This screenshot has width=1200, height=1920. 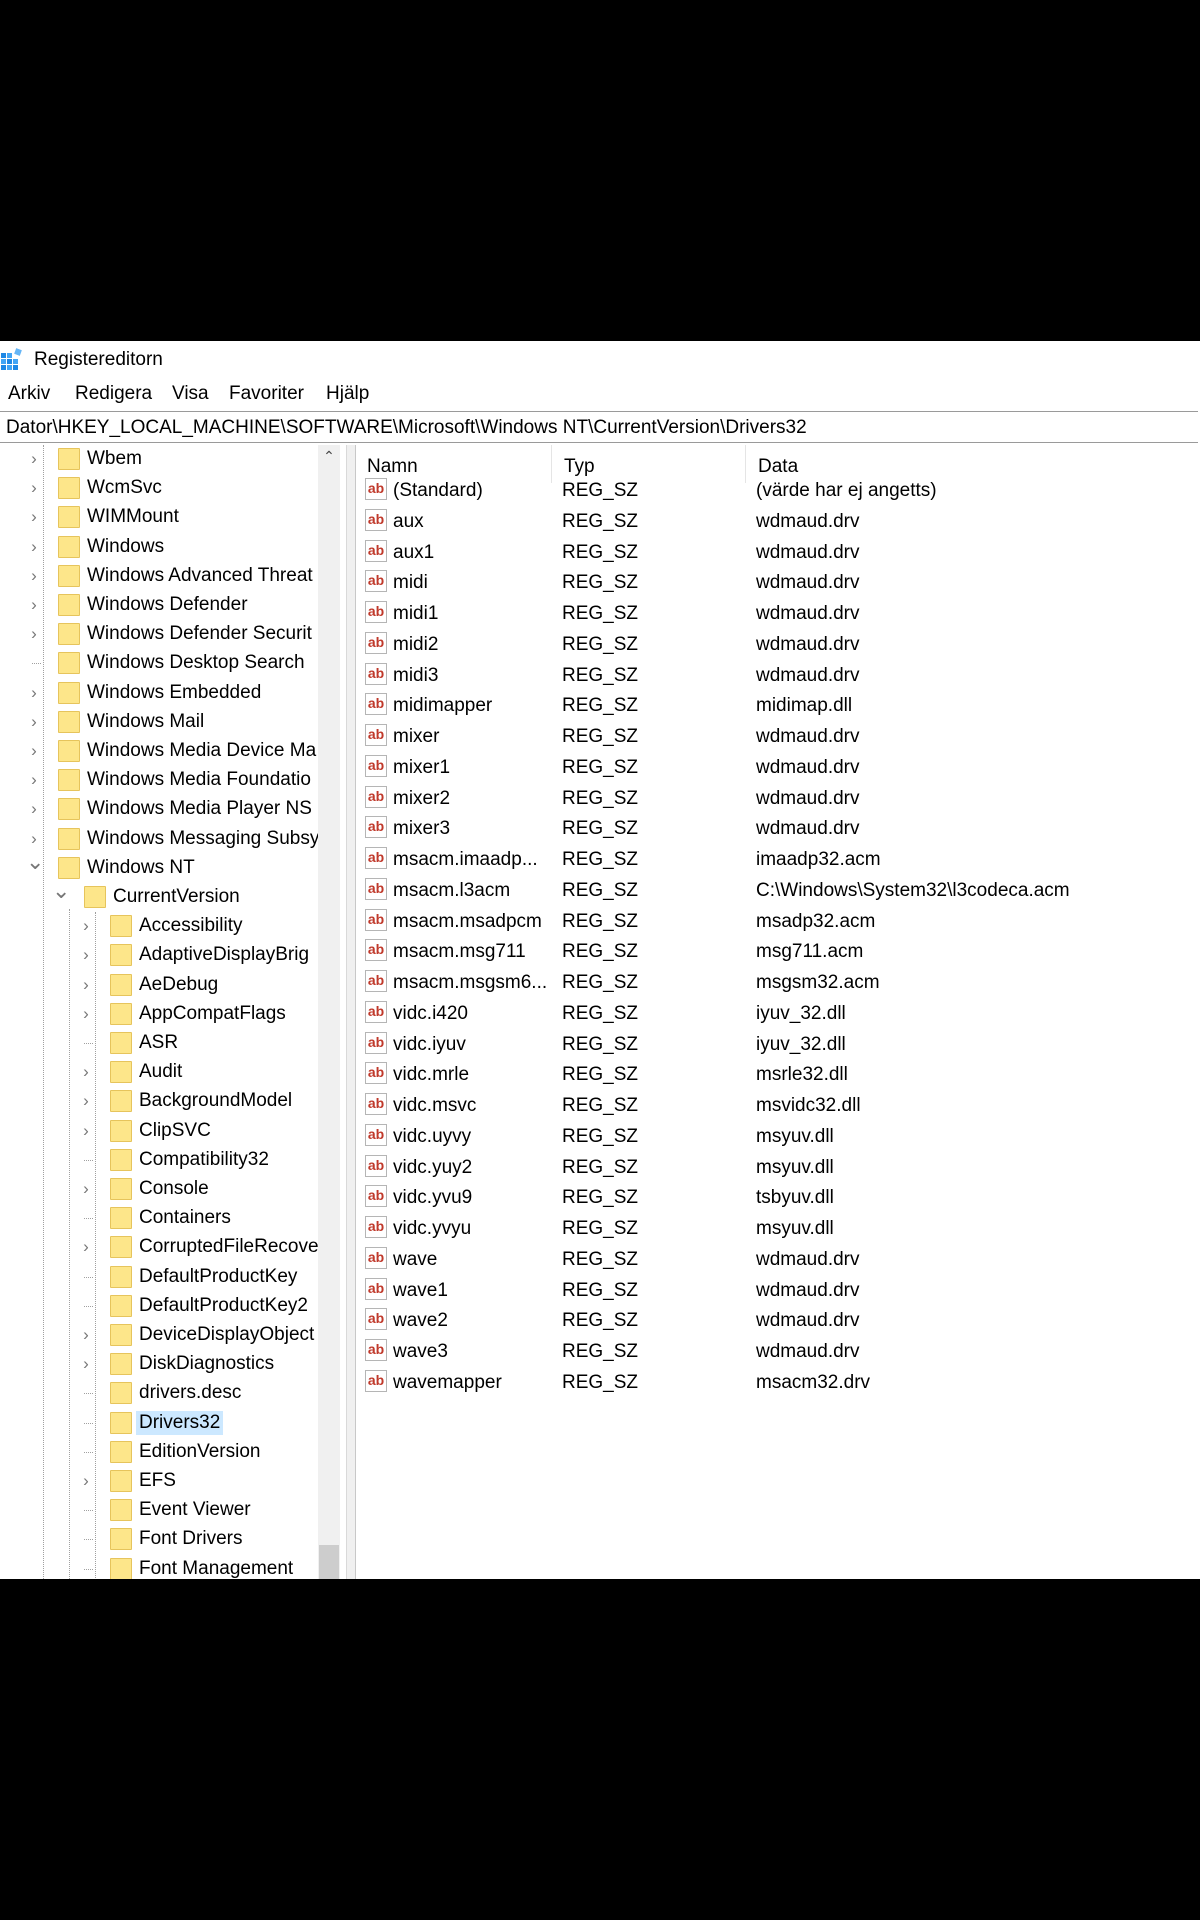 What do you see at coordinates (35, 861) in the screenshot?
I see `chevron-down-icon: ⌄` at bounding box center [35, 861].